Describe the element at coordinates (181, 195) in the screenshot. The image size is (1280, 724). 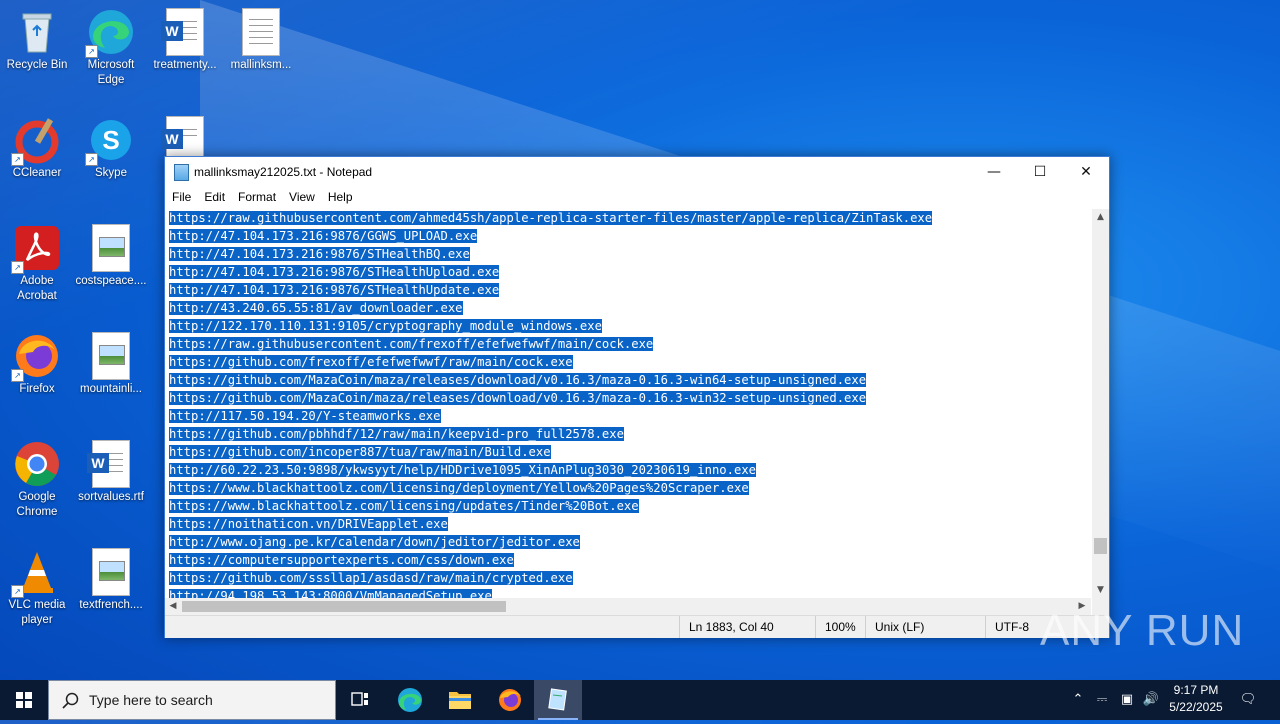
I see `menu-file: File` at that location.